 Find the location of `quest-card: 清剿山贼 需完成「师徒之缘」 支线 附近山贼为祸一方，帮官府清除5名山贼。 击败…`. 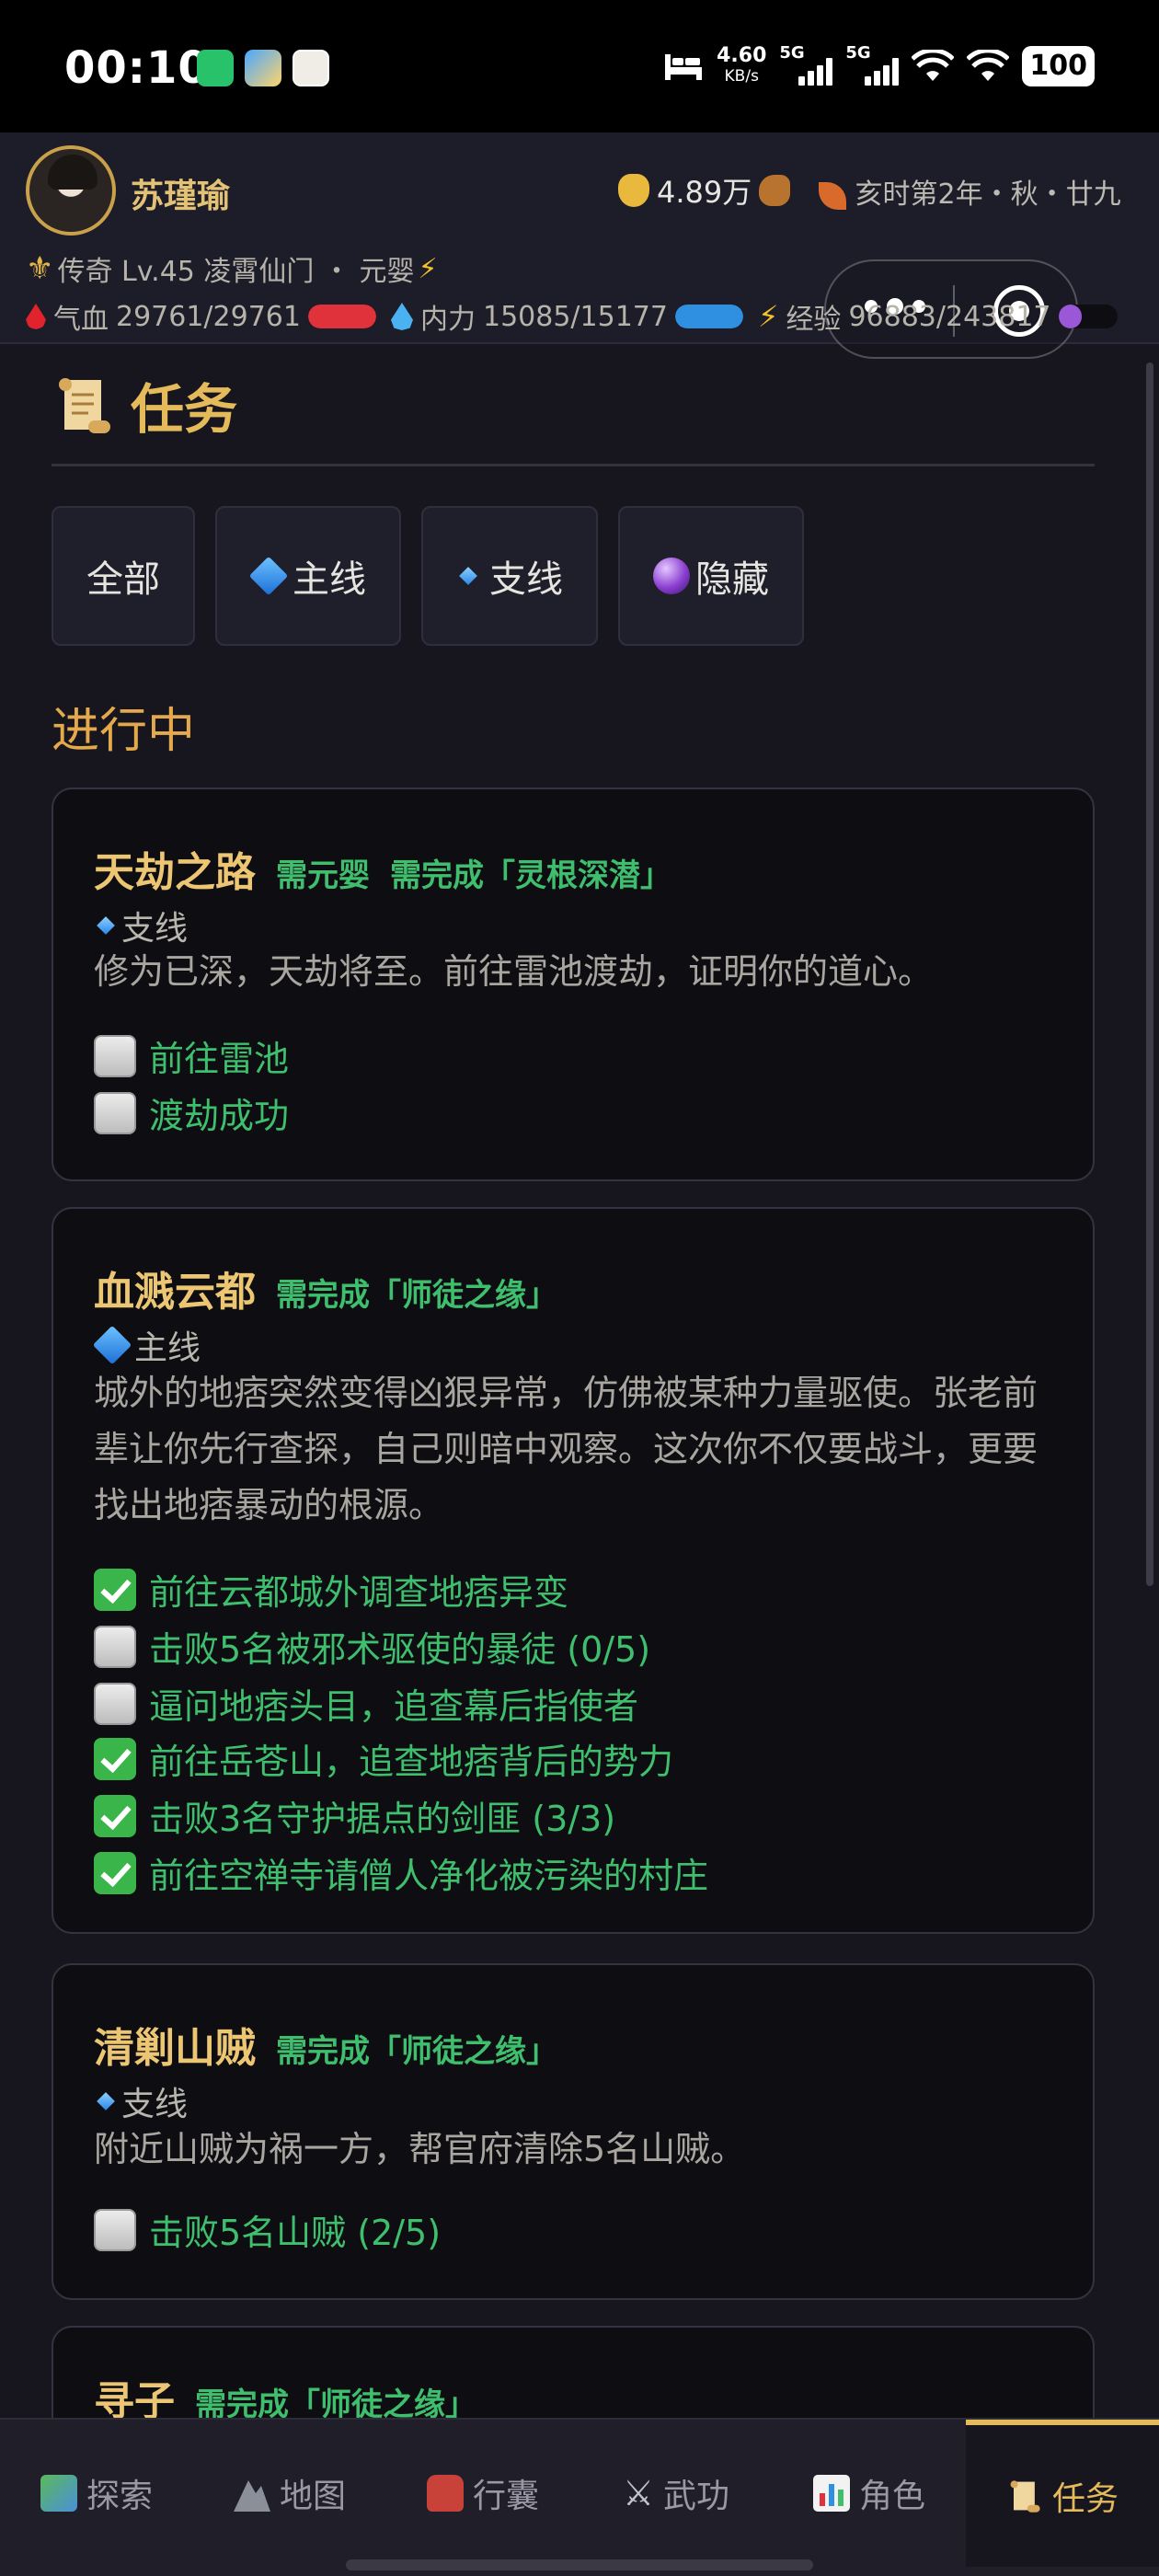

quest-card: 清剿山贼 需完成「师徒之缘」 支线 附近山贼为祸一方，帮官府清除5名山贼。 击败… is located at coordinates (573, 2131).